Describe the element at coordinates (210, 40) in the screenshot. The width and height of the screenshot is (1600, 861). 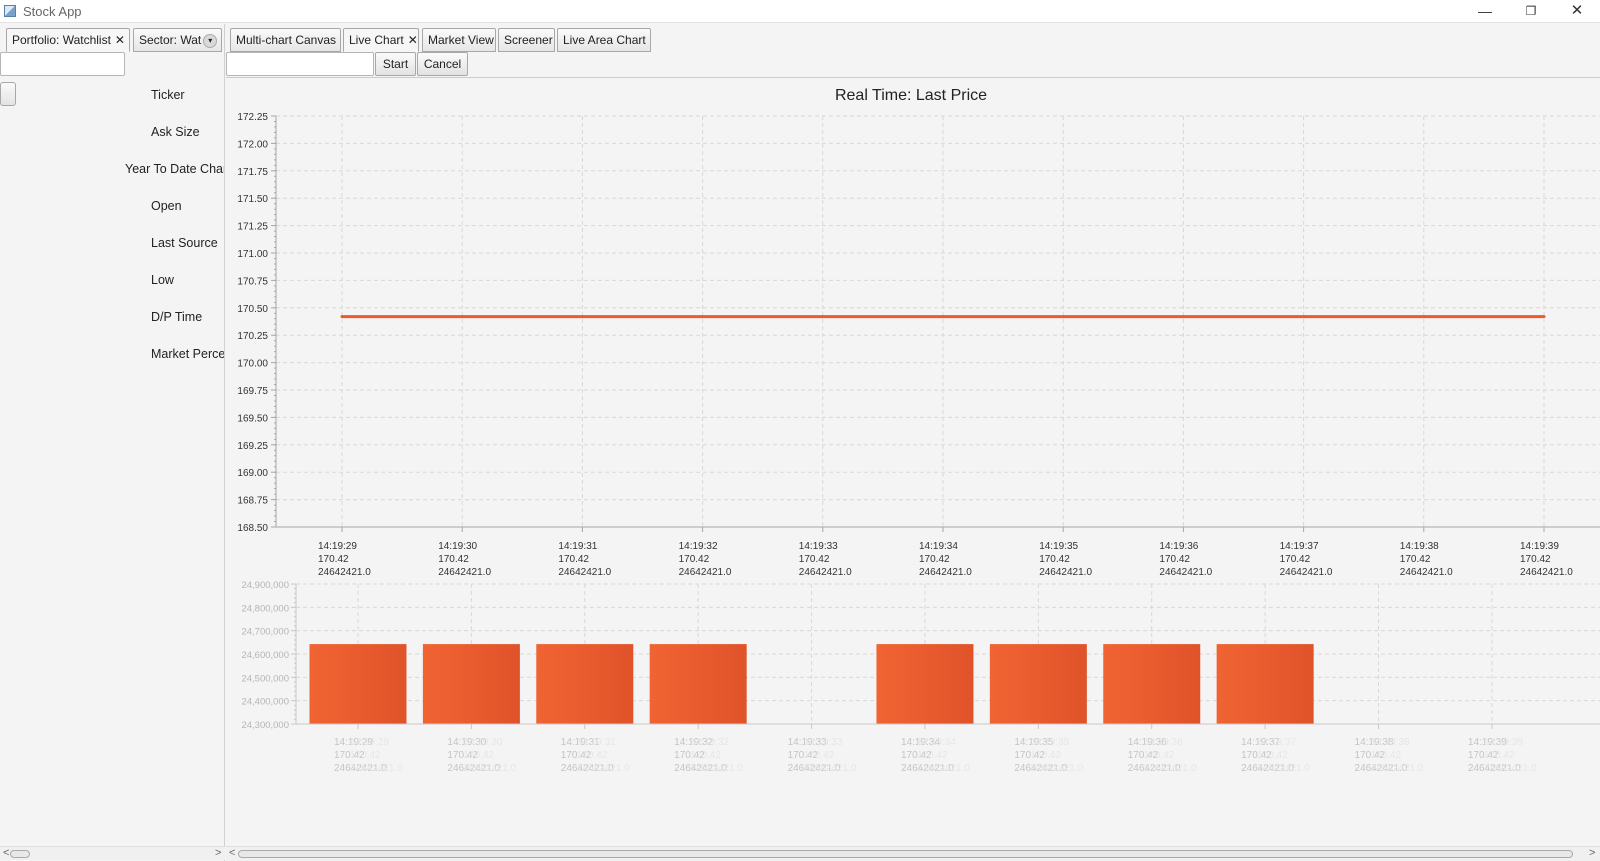
I see `chevron-down-icon: ▾` at that location.